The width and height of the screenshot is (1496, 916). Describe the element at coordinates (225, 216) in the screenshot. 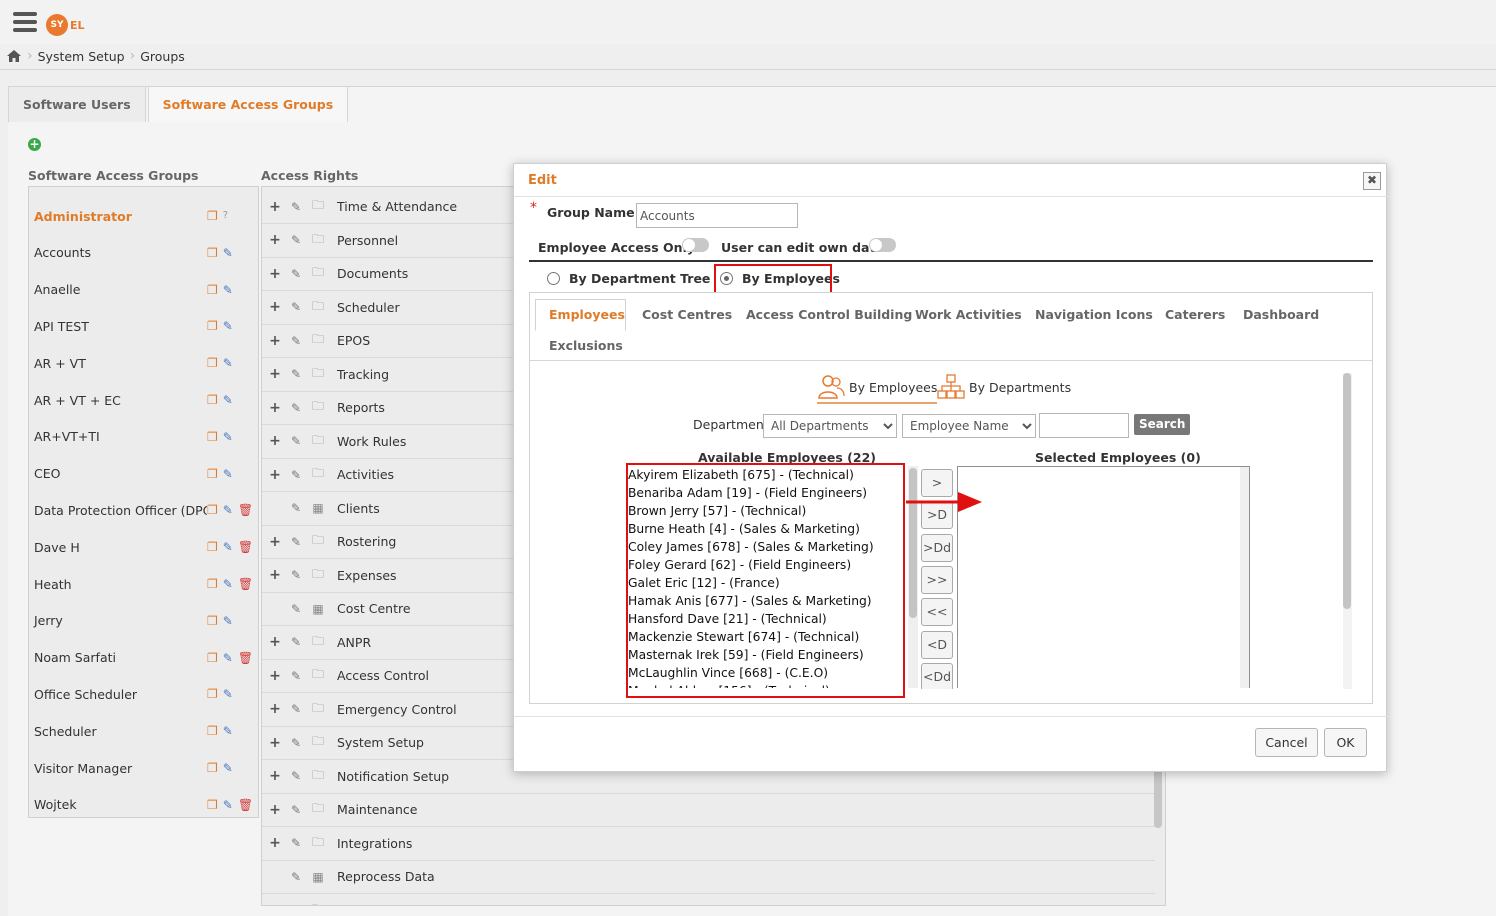

I see `help-icon: ?` at that location.